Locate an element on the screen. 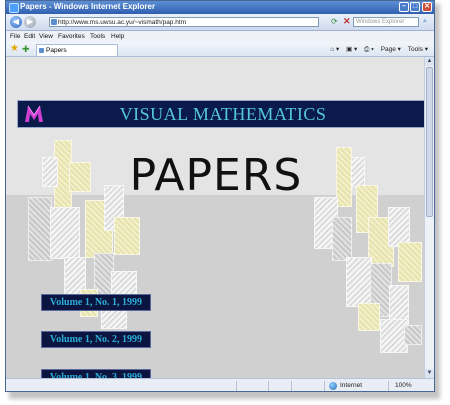  page-menu-button: Page ▾ is located at coordinates (391, 49).